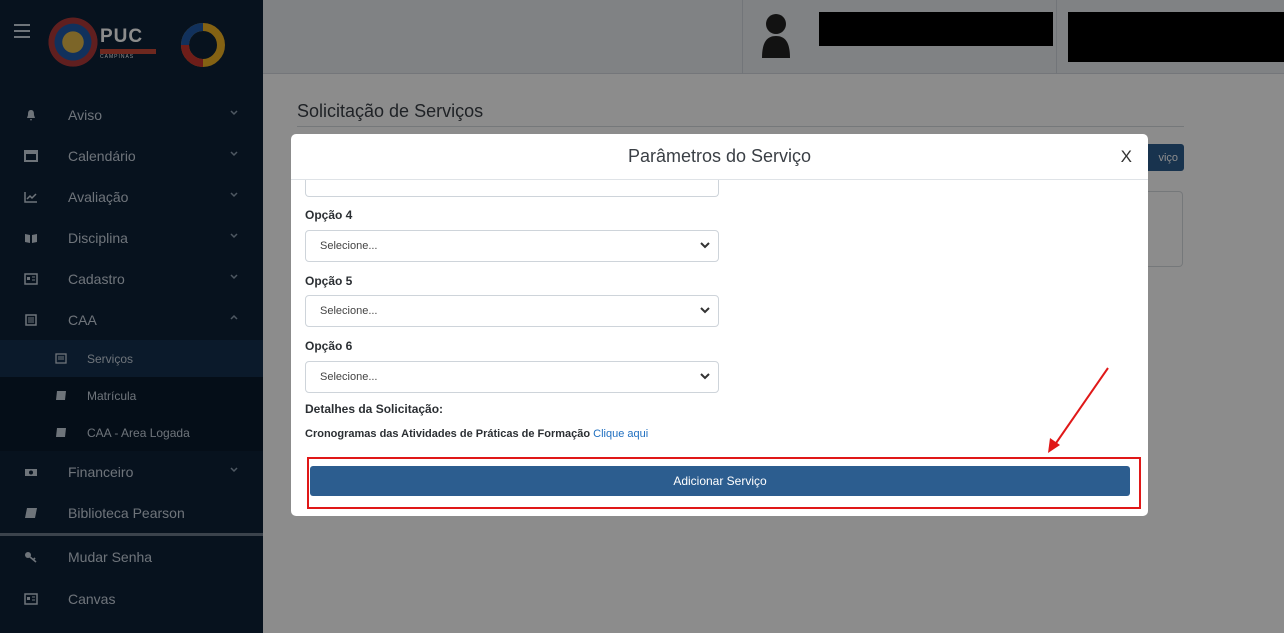 The width and height of the screenshot is (1284, 633). I want to click on option-5-label: Opção 5, so click(329, 281).